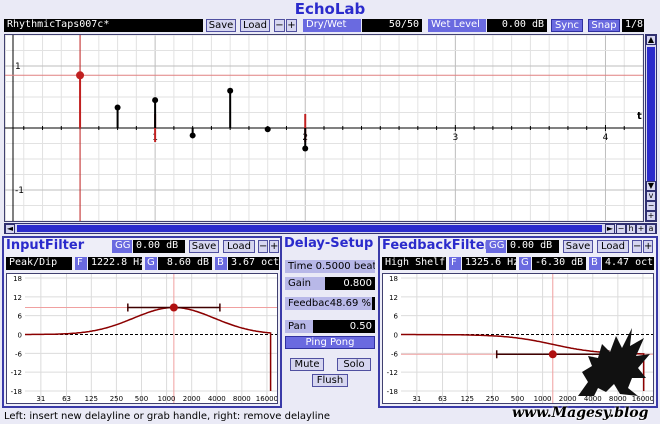 The height and width of the screenshot is (424, 660). What do you see at coordinates (19, 354) in the screenshot?
I see `if-y-tick-label: -6` at bounding box center [19, 354].